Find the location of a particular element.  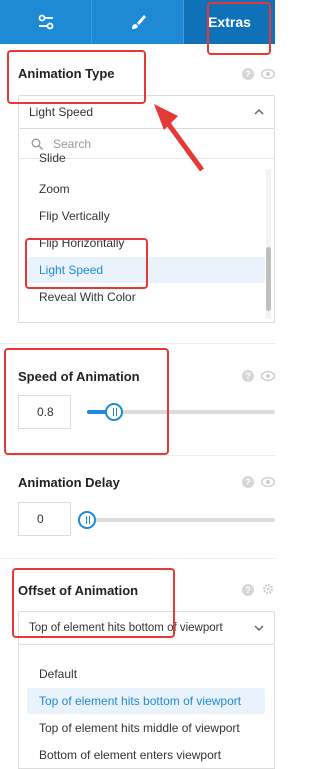

option-bottom-enters: Bottom of element enters viewport is located at coordinates (146, 755).